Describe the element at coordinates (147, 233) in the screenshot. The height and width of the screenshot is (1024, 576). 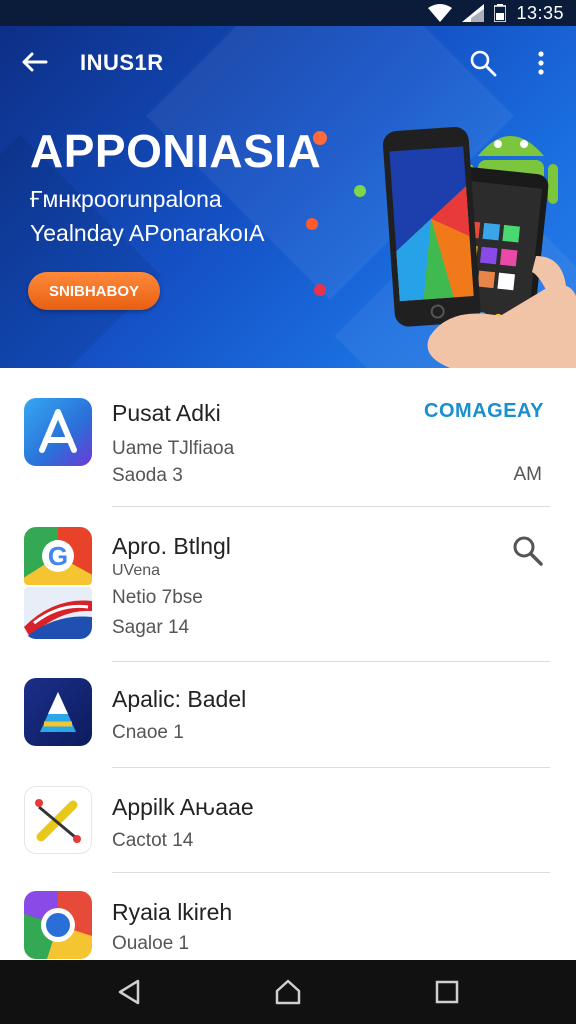
I see `hero-subtitle-line2: Yealnday APonarakoıA` at that location.